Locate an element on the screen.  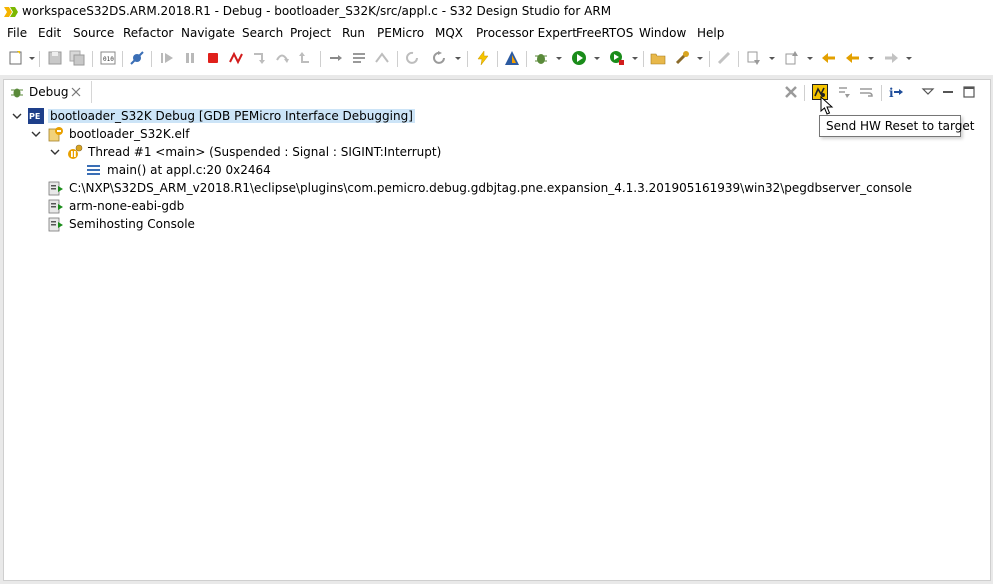
svg-text: 010 is located at coordinates (108, 59).